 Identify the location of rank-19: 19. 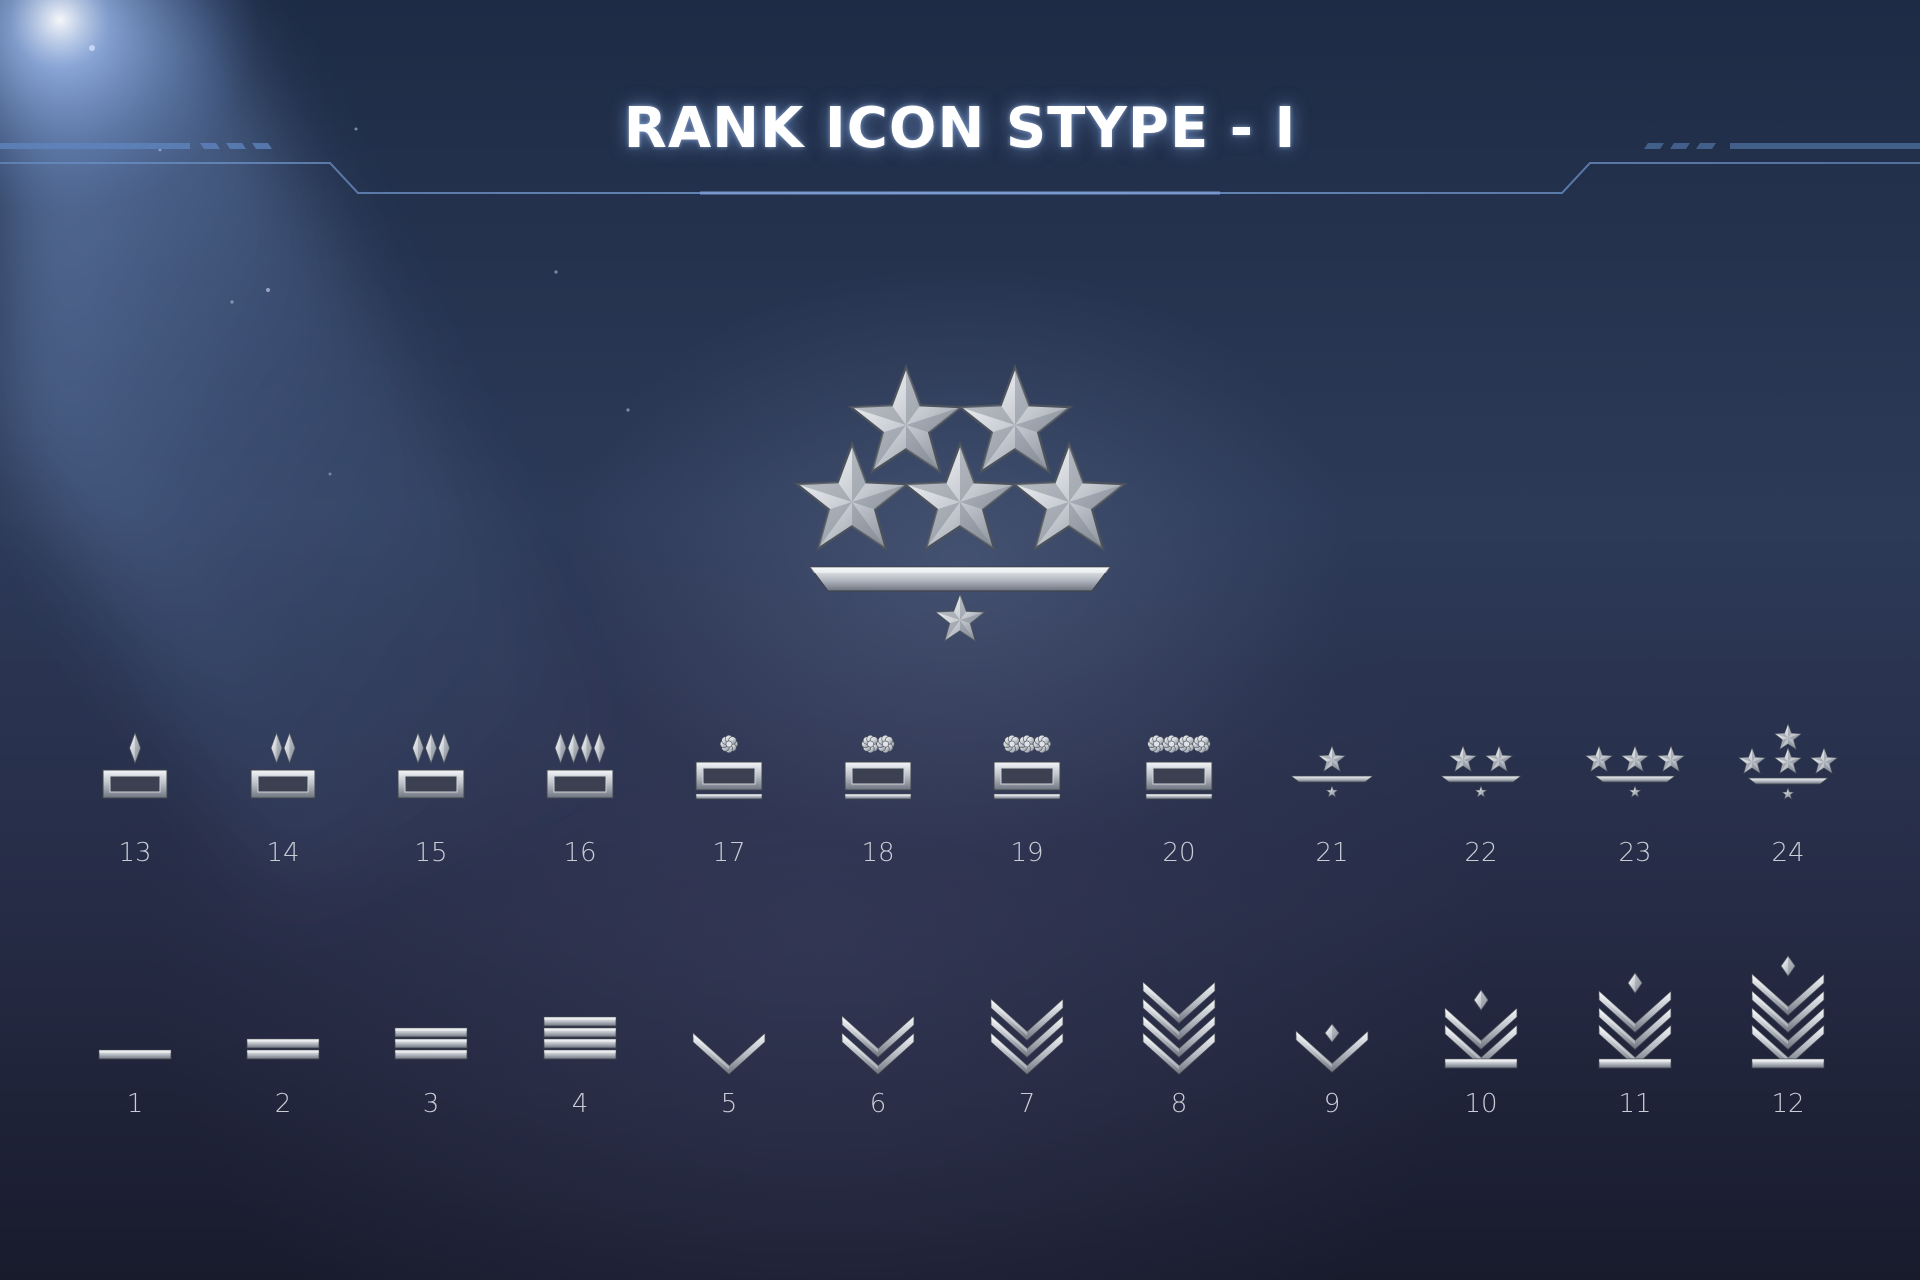
(1027, 794).